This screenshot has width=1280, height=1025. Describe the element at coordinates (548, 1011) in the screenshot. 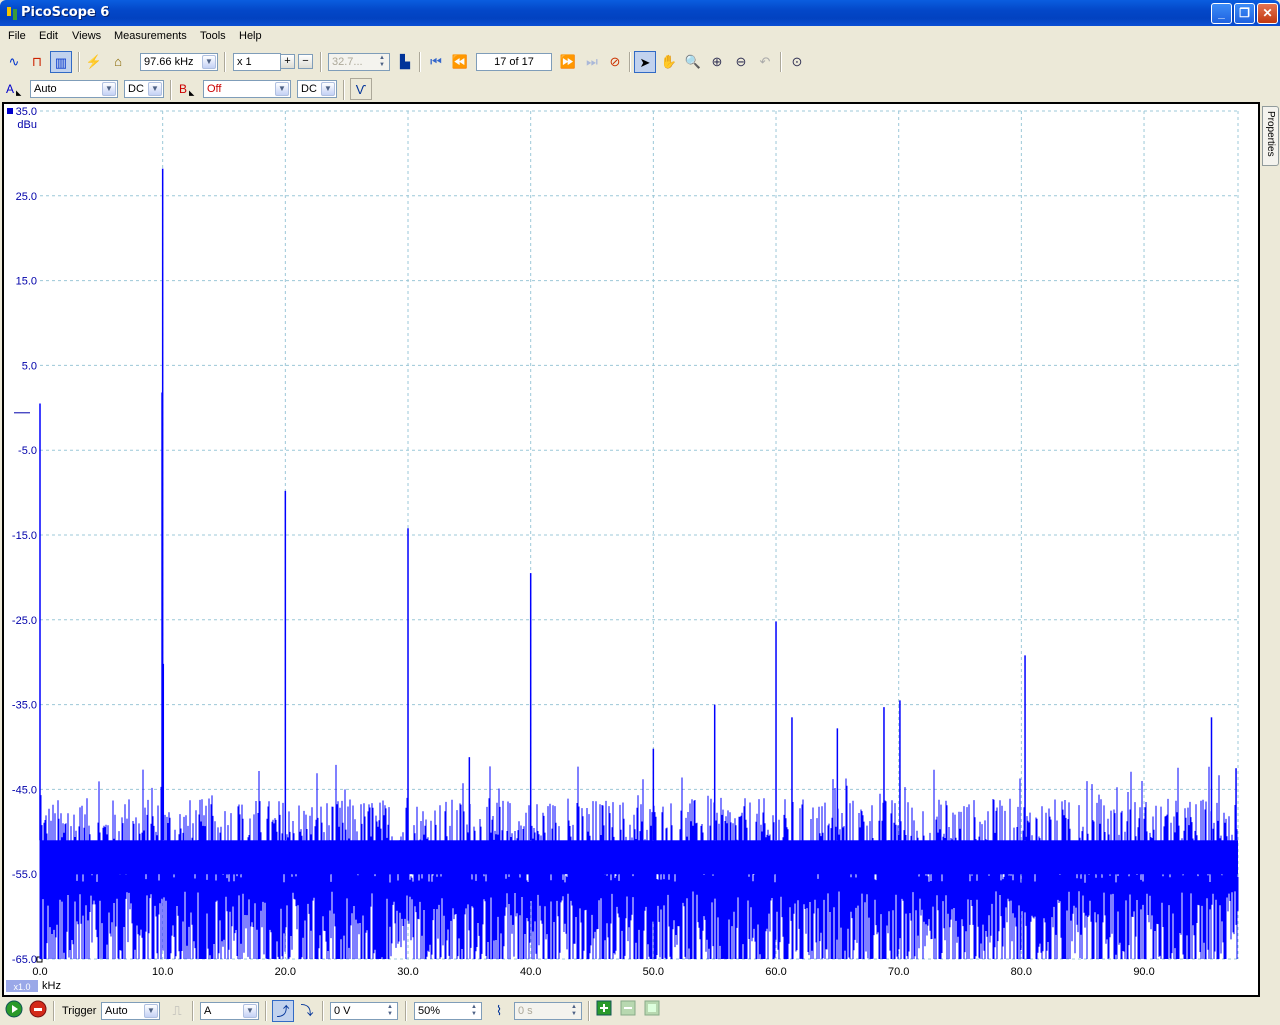

I see `trigger-delay-field: 0 s ▲ ▼` at that location.